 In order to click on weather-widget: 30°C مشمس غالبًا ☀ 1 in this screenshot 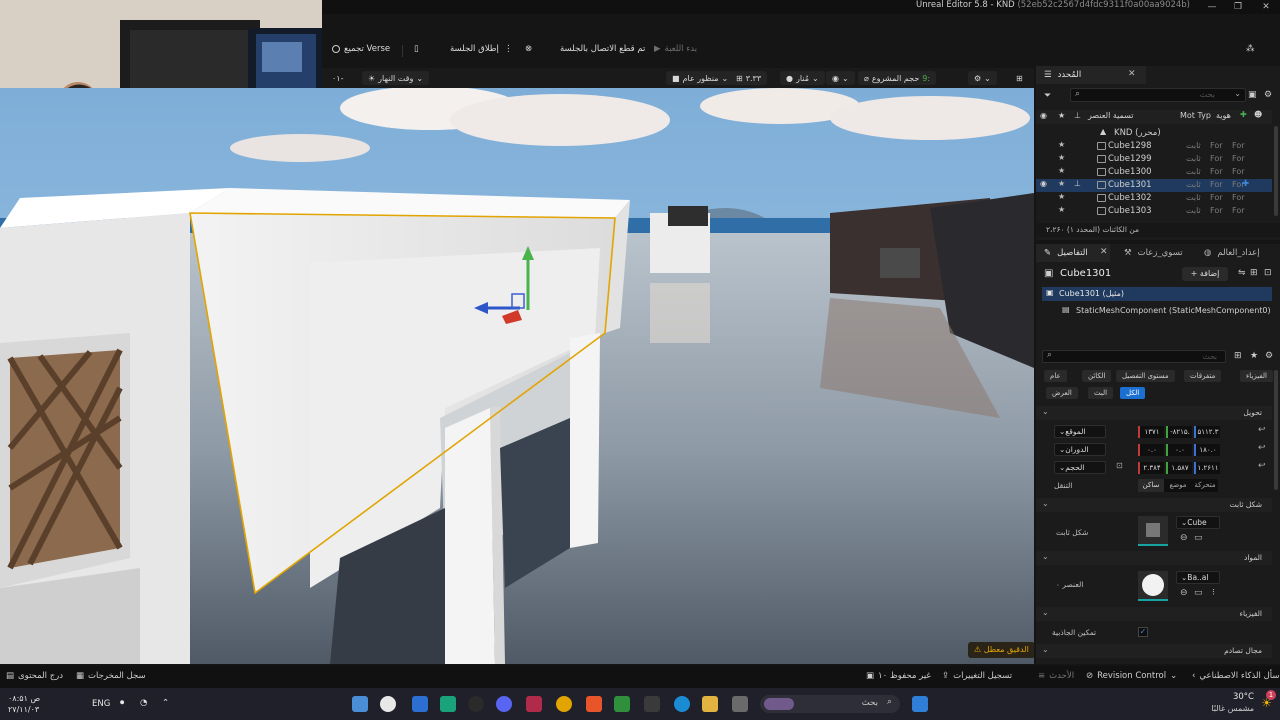, I will do `click(1241, 703)`.